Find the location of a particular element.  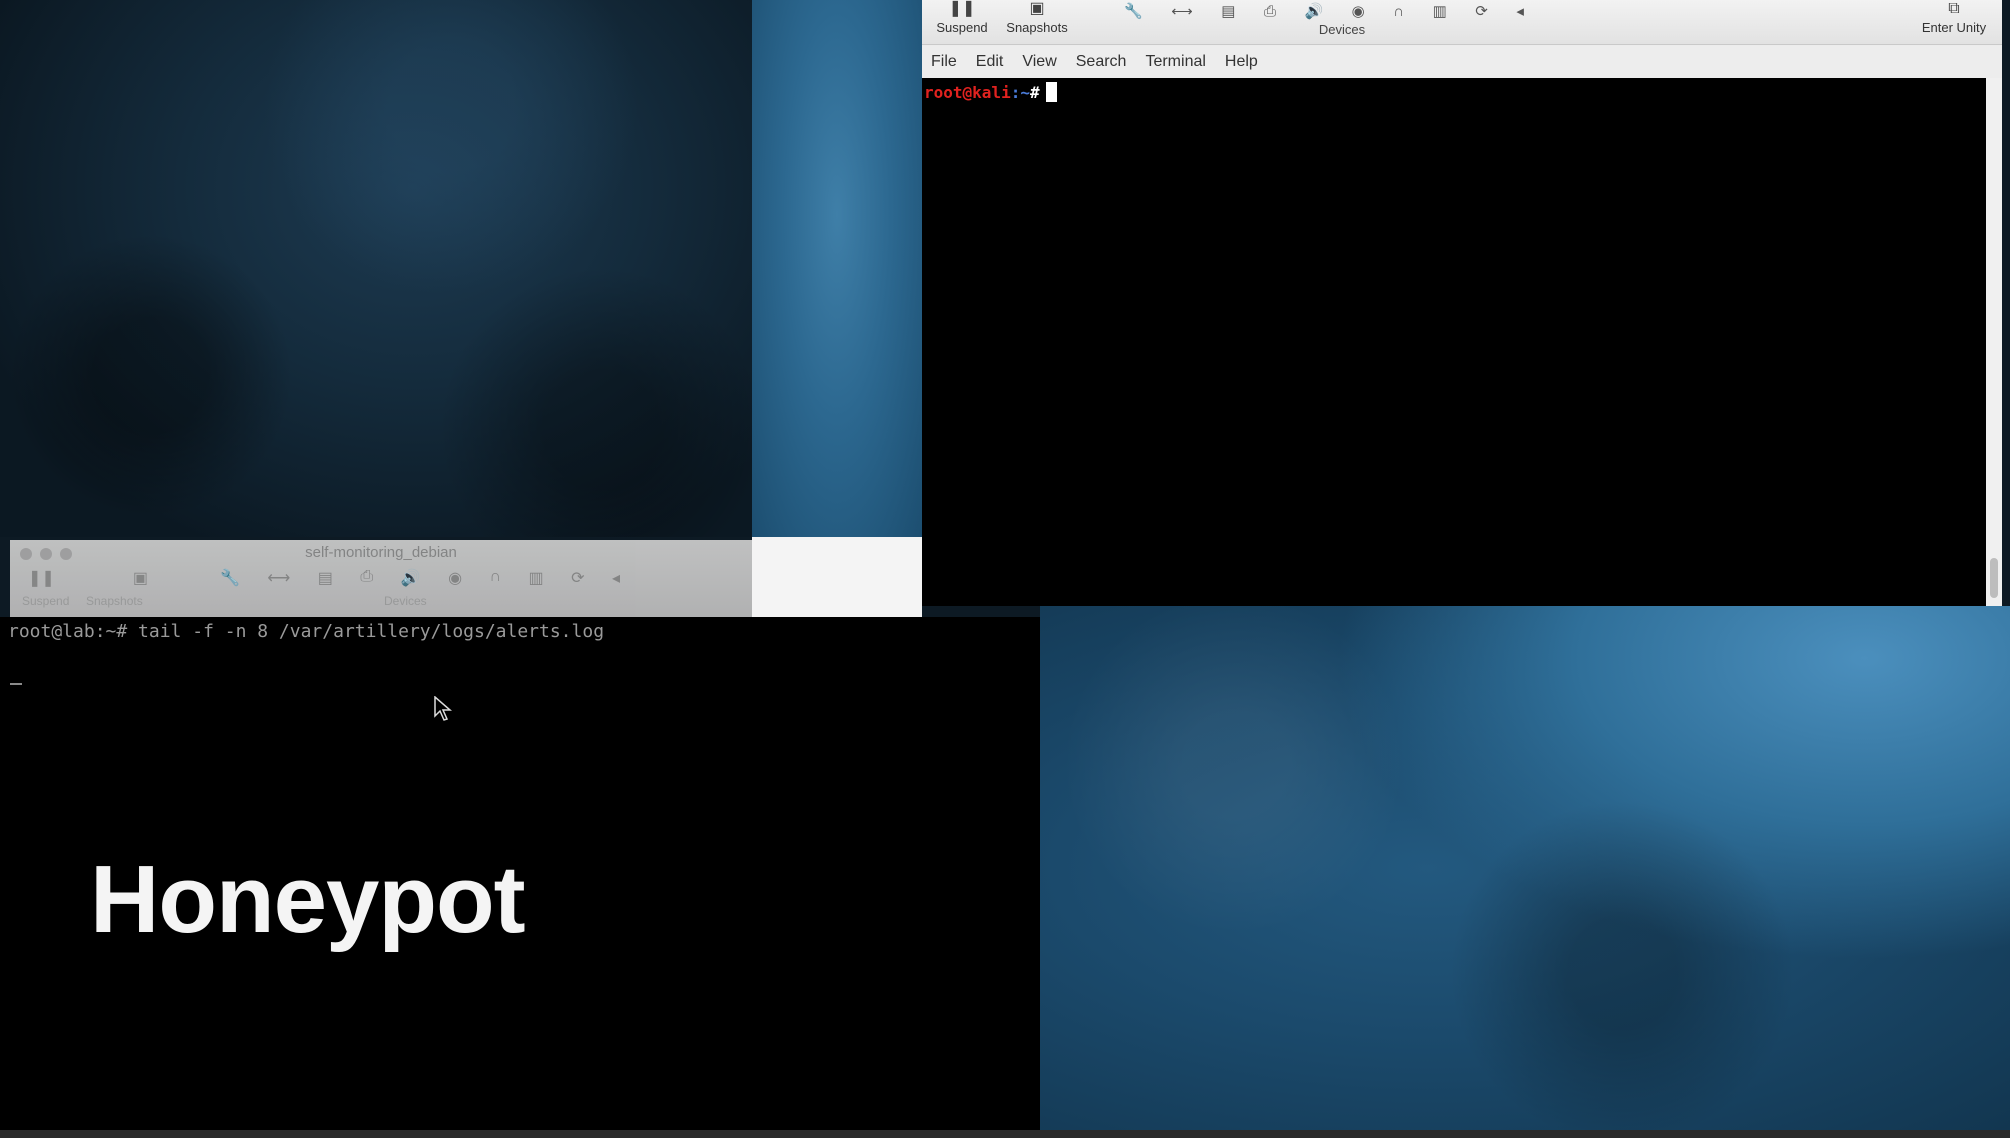

window-title: self-monitoring_debian is located at coordinates (381, 552).